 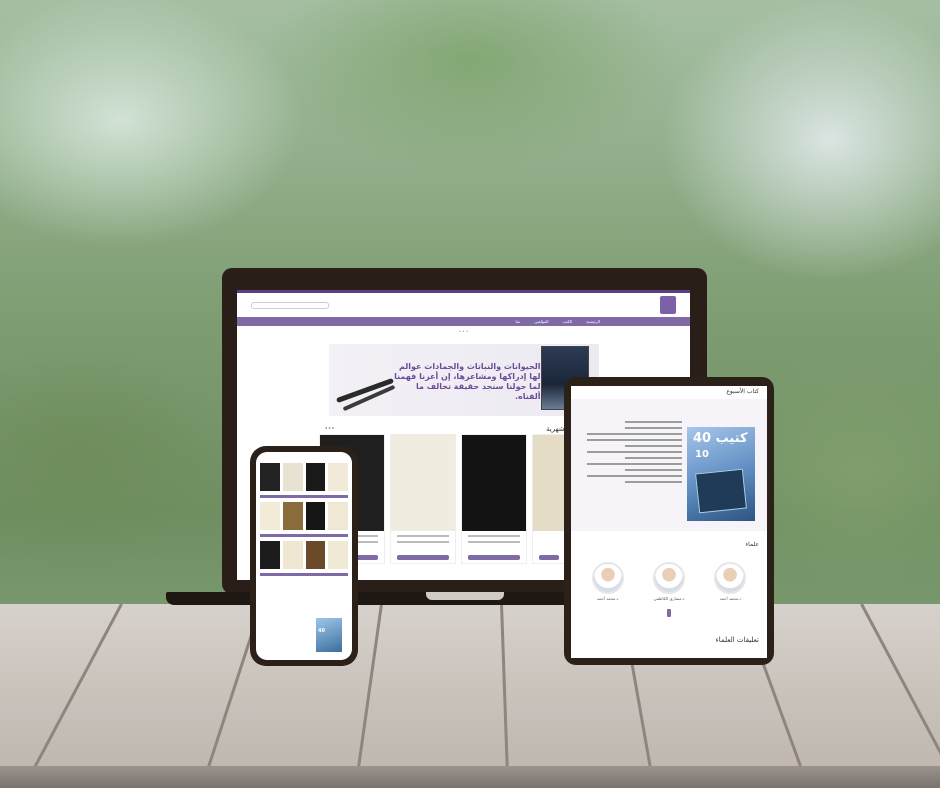 What do you see at coordinates (737, 640) in the screenshot?
I see `section-title: تعليقات العلماء` at bounding box center [737, 640].